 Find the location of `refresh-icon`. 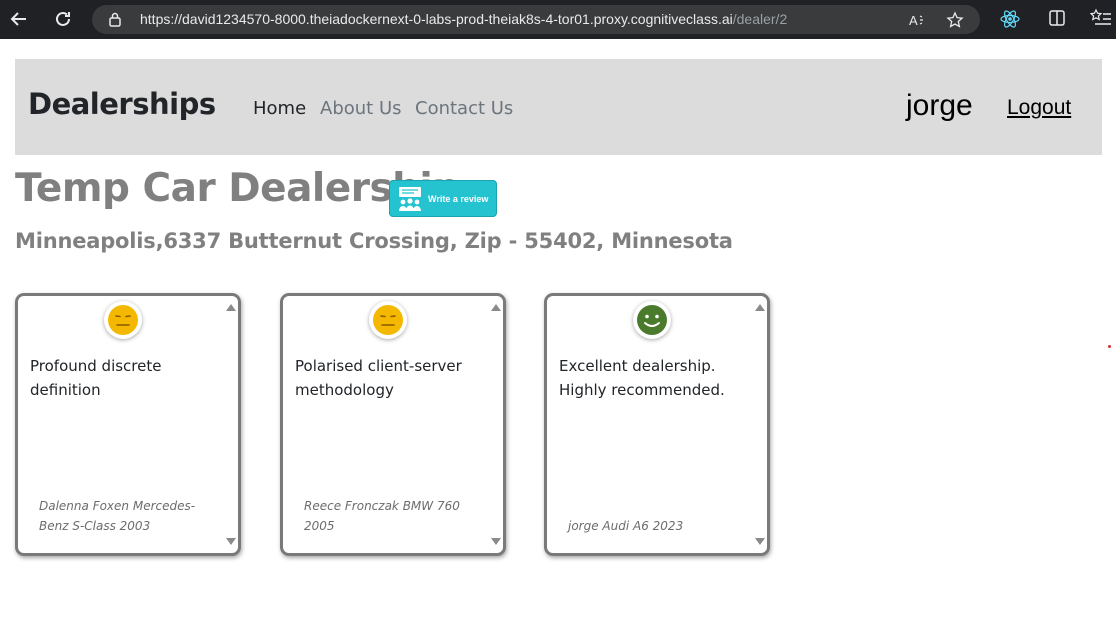

refresh-icon is located at coordinates (63, 19).